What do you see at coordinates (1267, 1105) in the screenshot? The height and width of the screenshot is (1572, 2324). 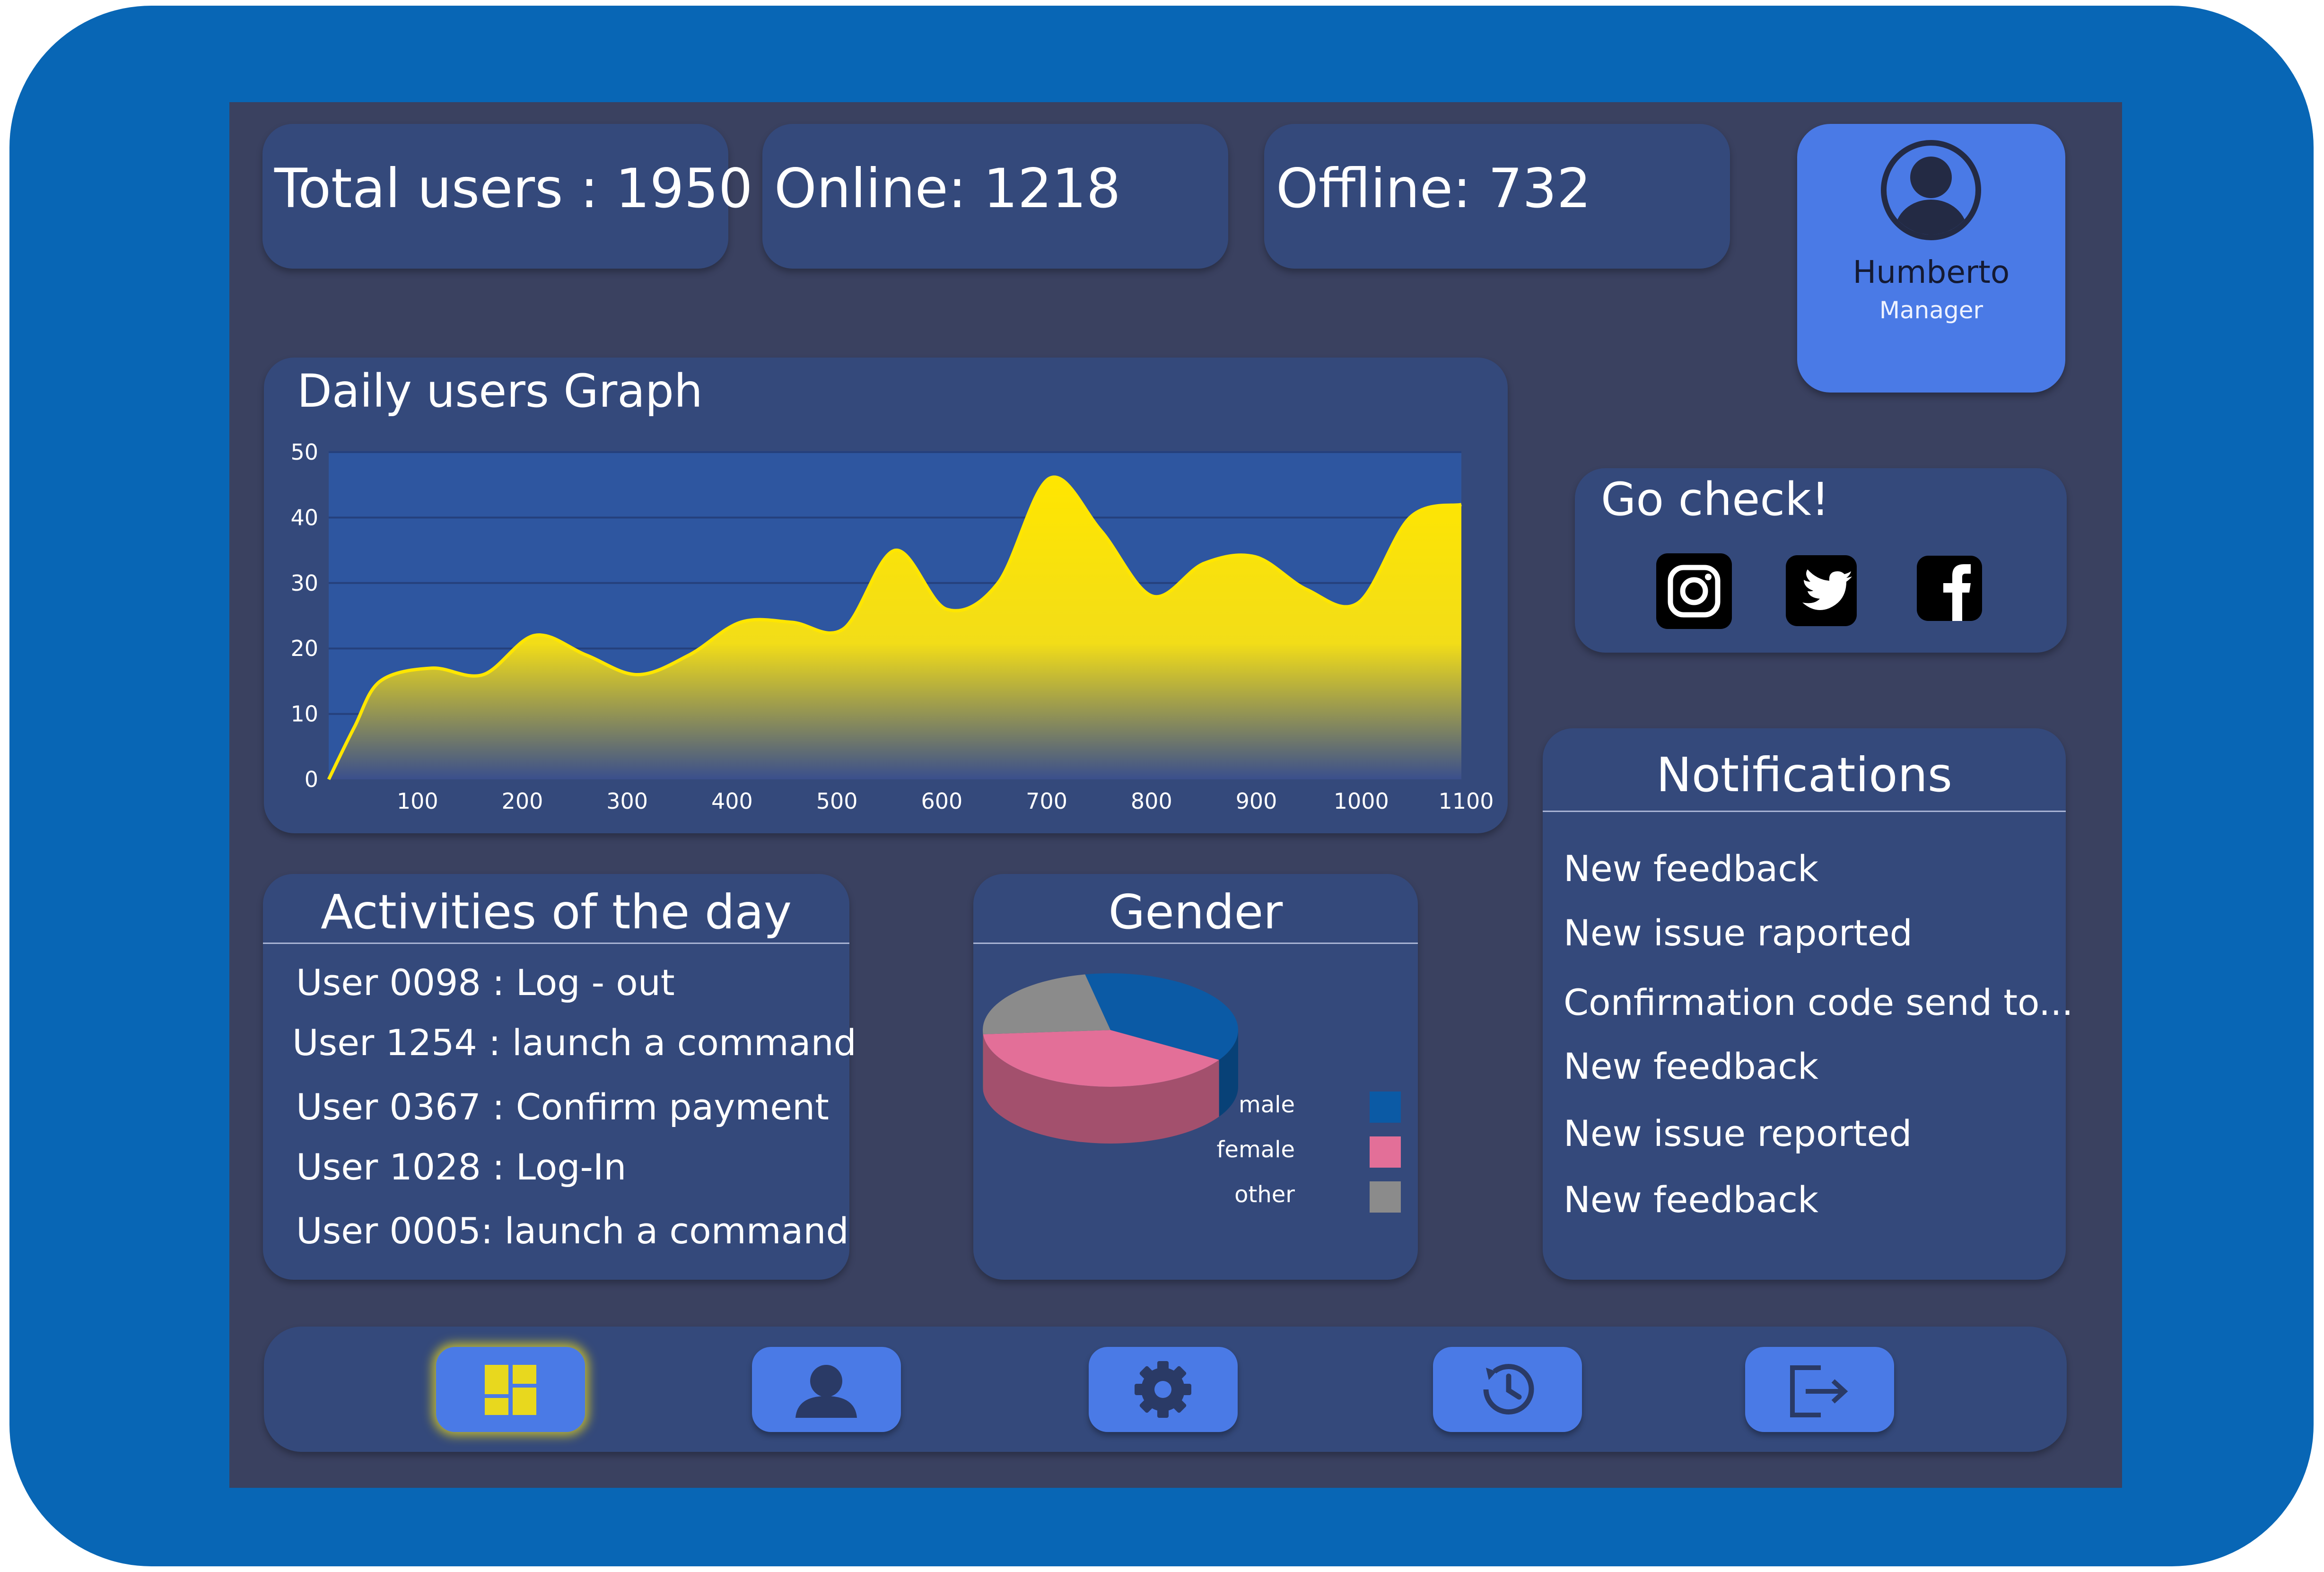 I see `legend-label-male: male` at bounding box center [1267, 1105].